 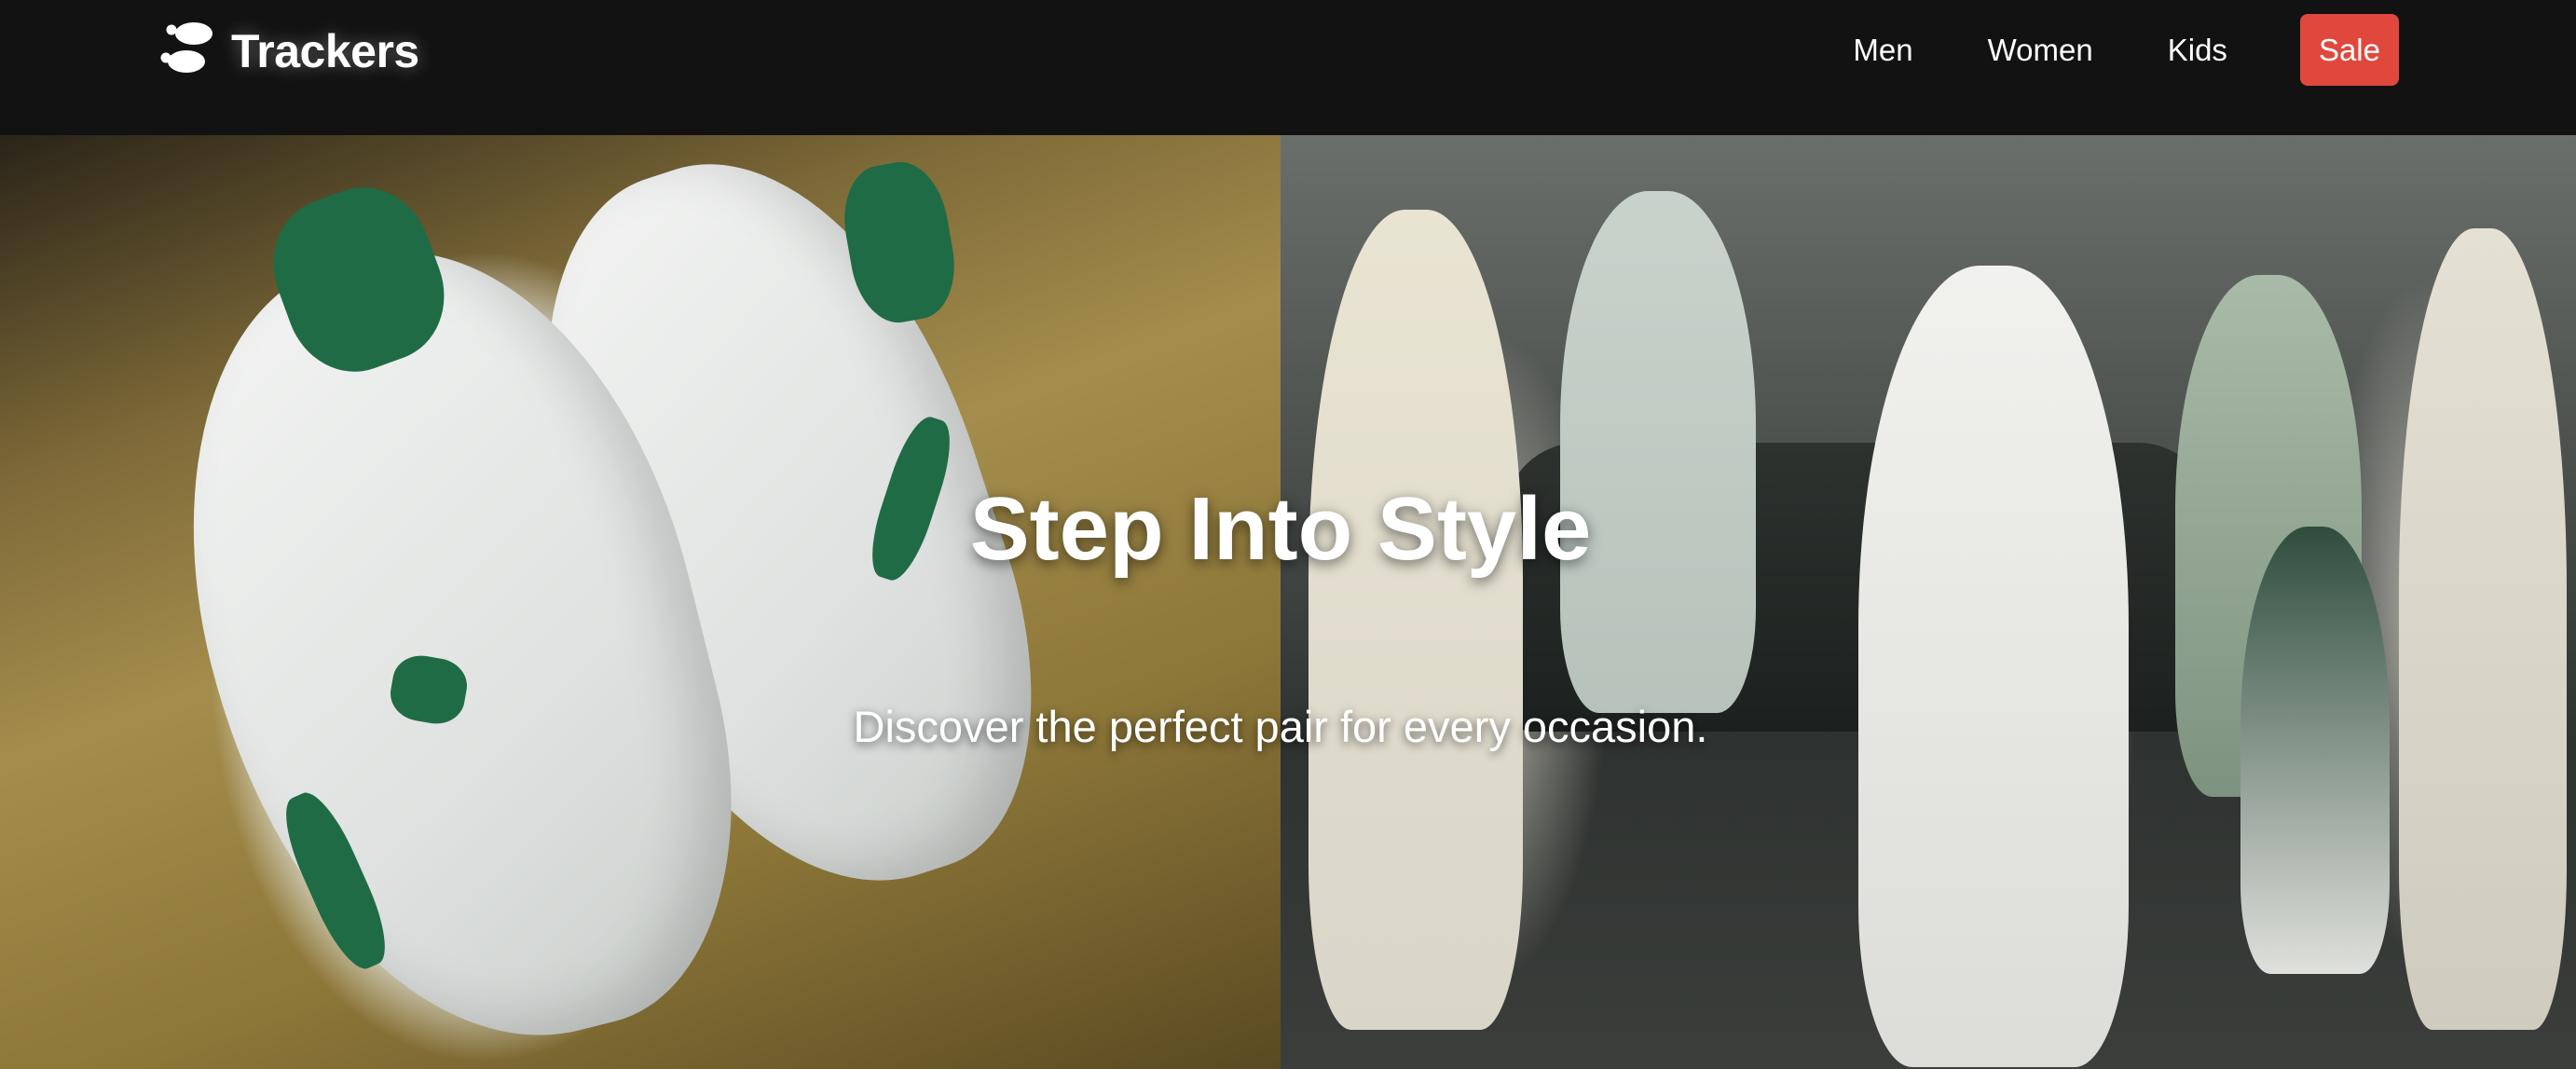 I want to click on nav-link-men: Men, so click(x=1883, y=50).